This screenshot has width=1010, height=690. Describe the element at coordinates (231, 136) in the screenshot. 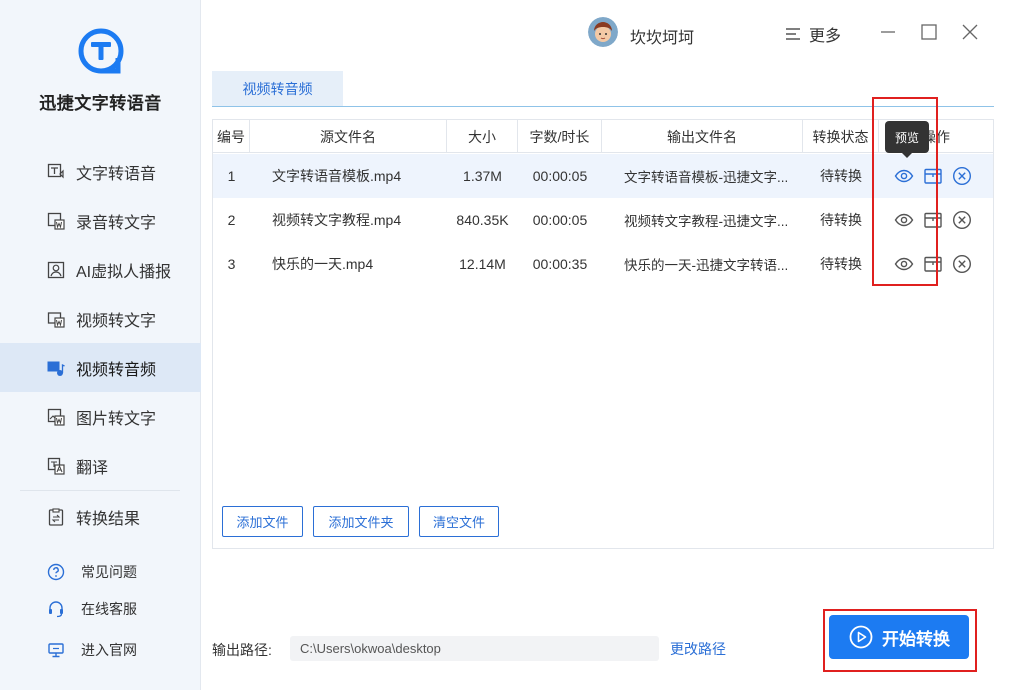

I see `column-header: 编号` at that location.